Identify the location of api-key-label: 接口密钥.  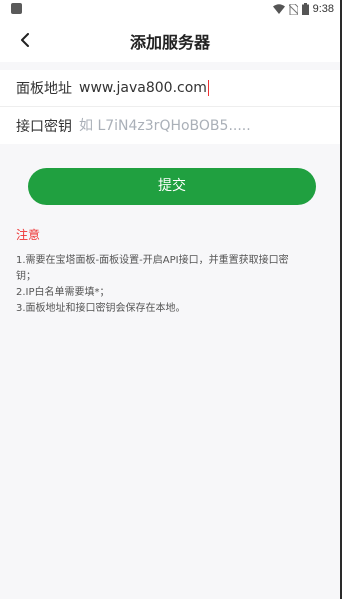
(44, 126).